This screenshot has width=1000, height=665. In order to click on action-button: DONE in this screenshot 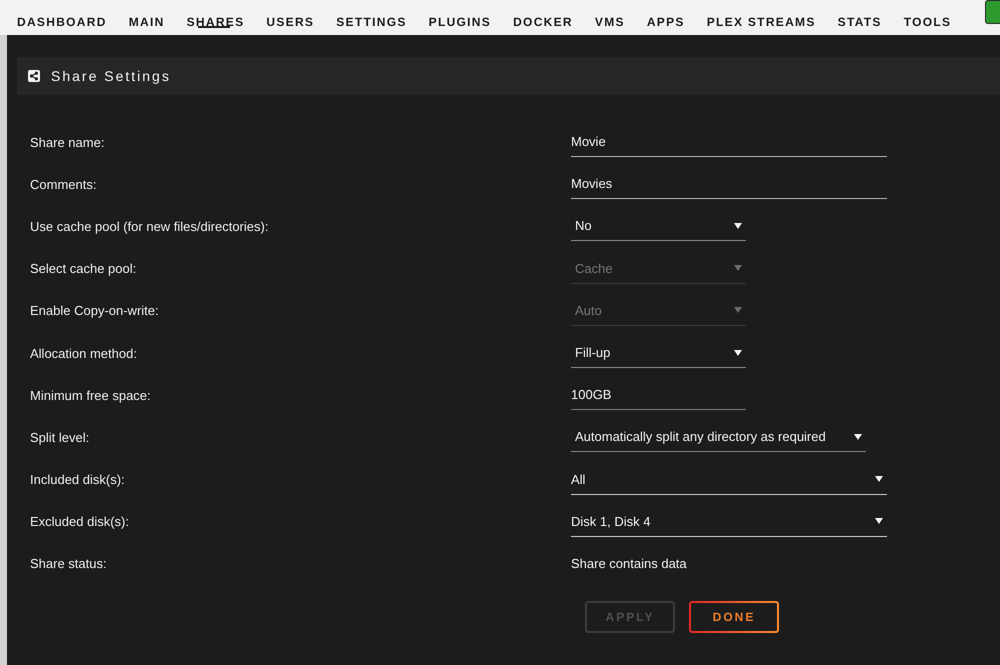, I will do `click(734, 617)`.